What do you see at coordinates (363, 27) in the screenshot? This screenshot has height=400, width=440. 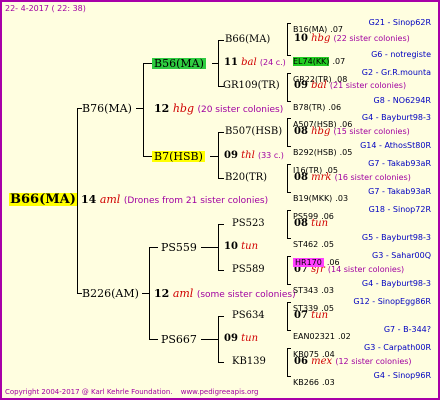 I see `gen4-row: B16(MA) .07 G21 - Sinop62R` at bounding box center [363, 27].